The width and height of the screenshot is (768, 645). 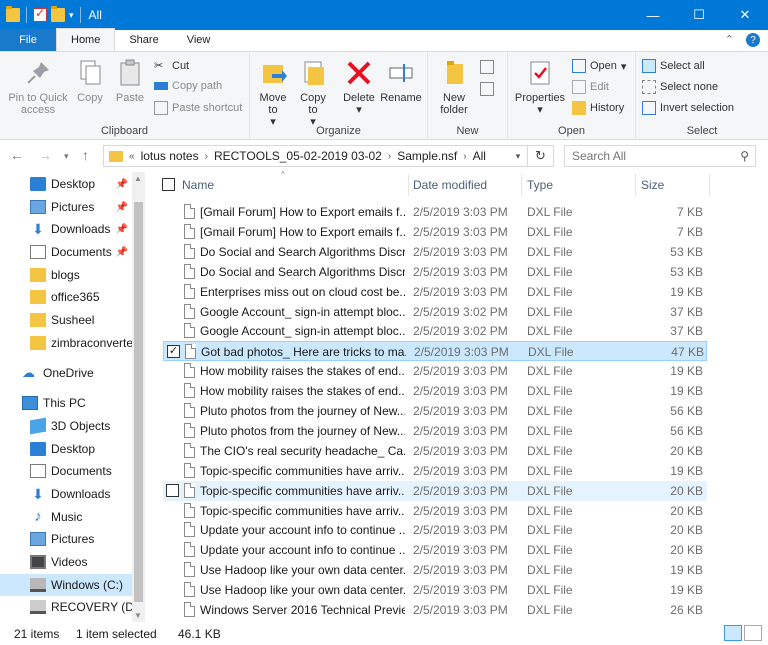 What do you see at coordinates (733, 633) in the screenshot?
I see `details-view-button` at bounding box center [733, 633].